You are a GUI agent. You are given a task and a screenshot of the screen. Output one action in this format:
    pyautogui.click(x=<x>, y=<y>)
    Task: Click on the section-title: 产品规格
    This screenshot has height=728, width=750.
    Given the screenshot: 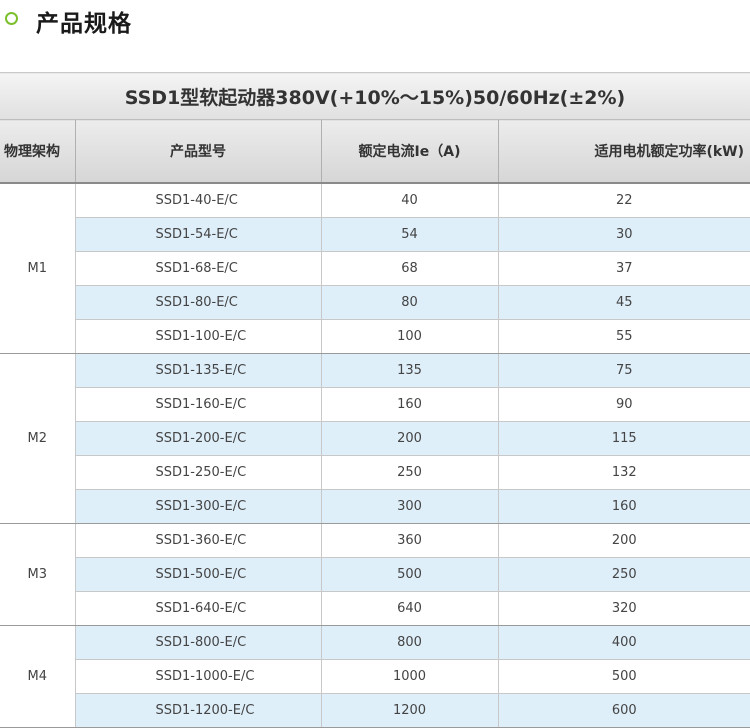 What is the action you would take?
    pyautogui.click(x=84, y=24)
    